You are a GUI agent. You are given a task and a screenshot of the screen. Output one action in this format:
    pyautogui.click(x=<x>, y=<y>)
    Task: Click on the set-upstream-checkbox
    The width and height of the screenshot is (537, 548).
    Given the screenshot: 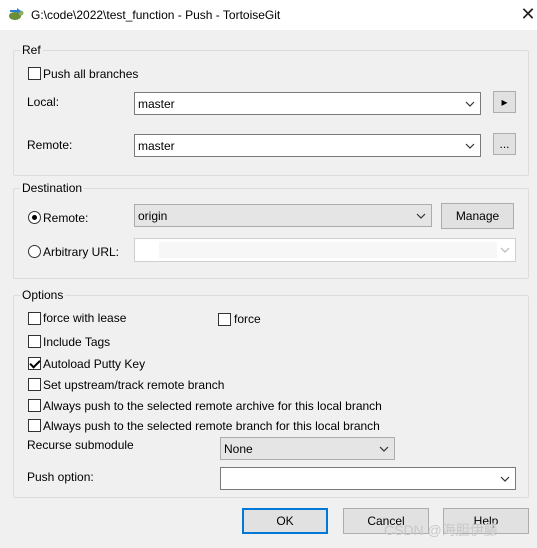 What is the action you would take?
    pyautogui.click(x=34, y=384)
    